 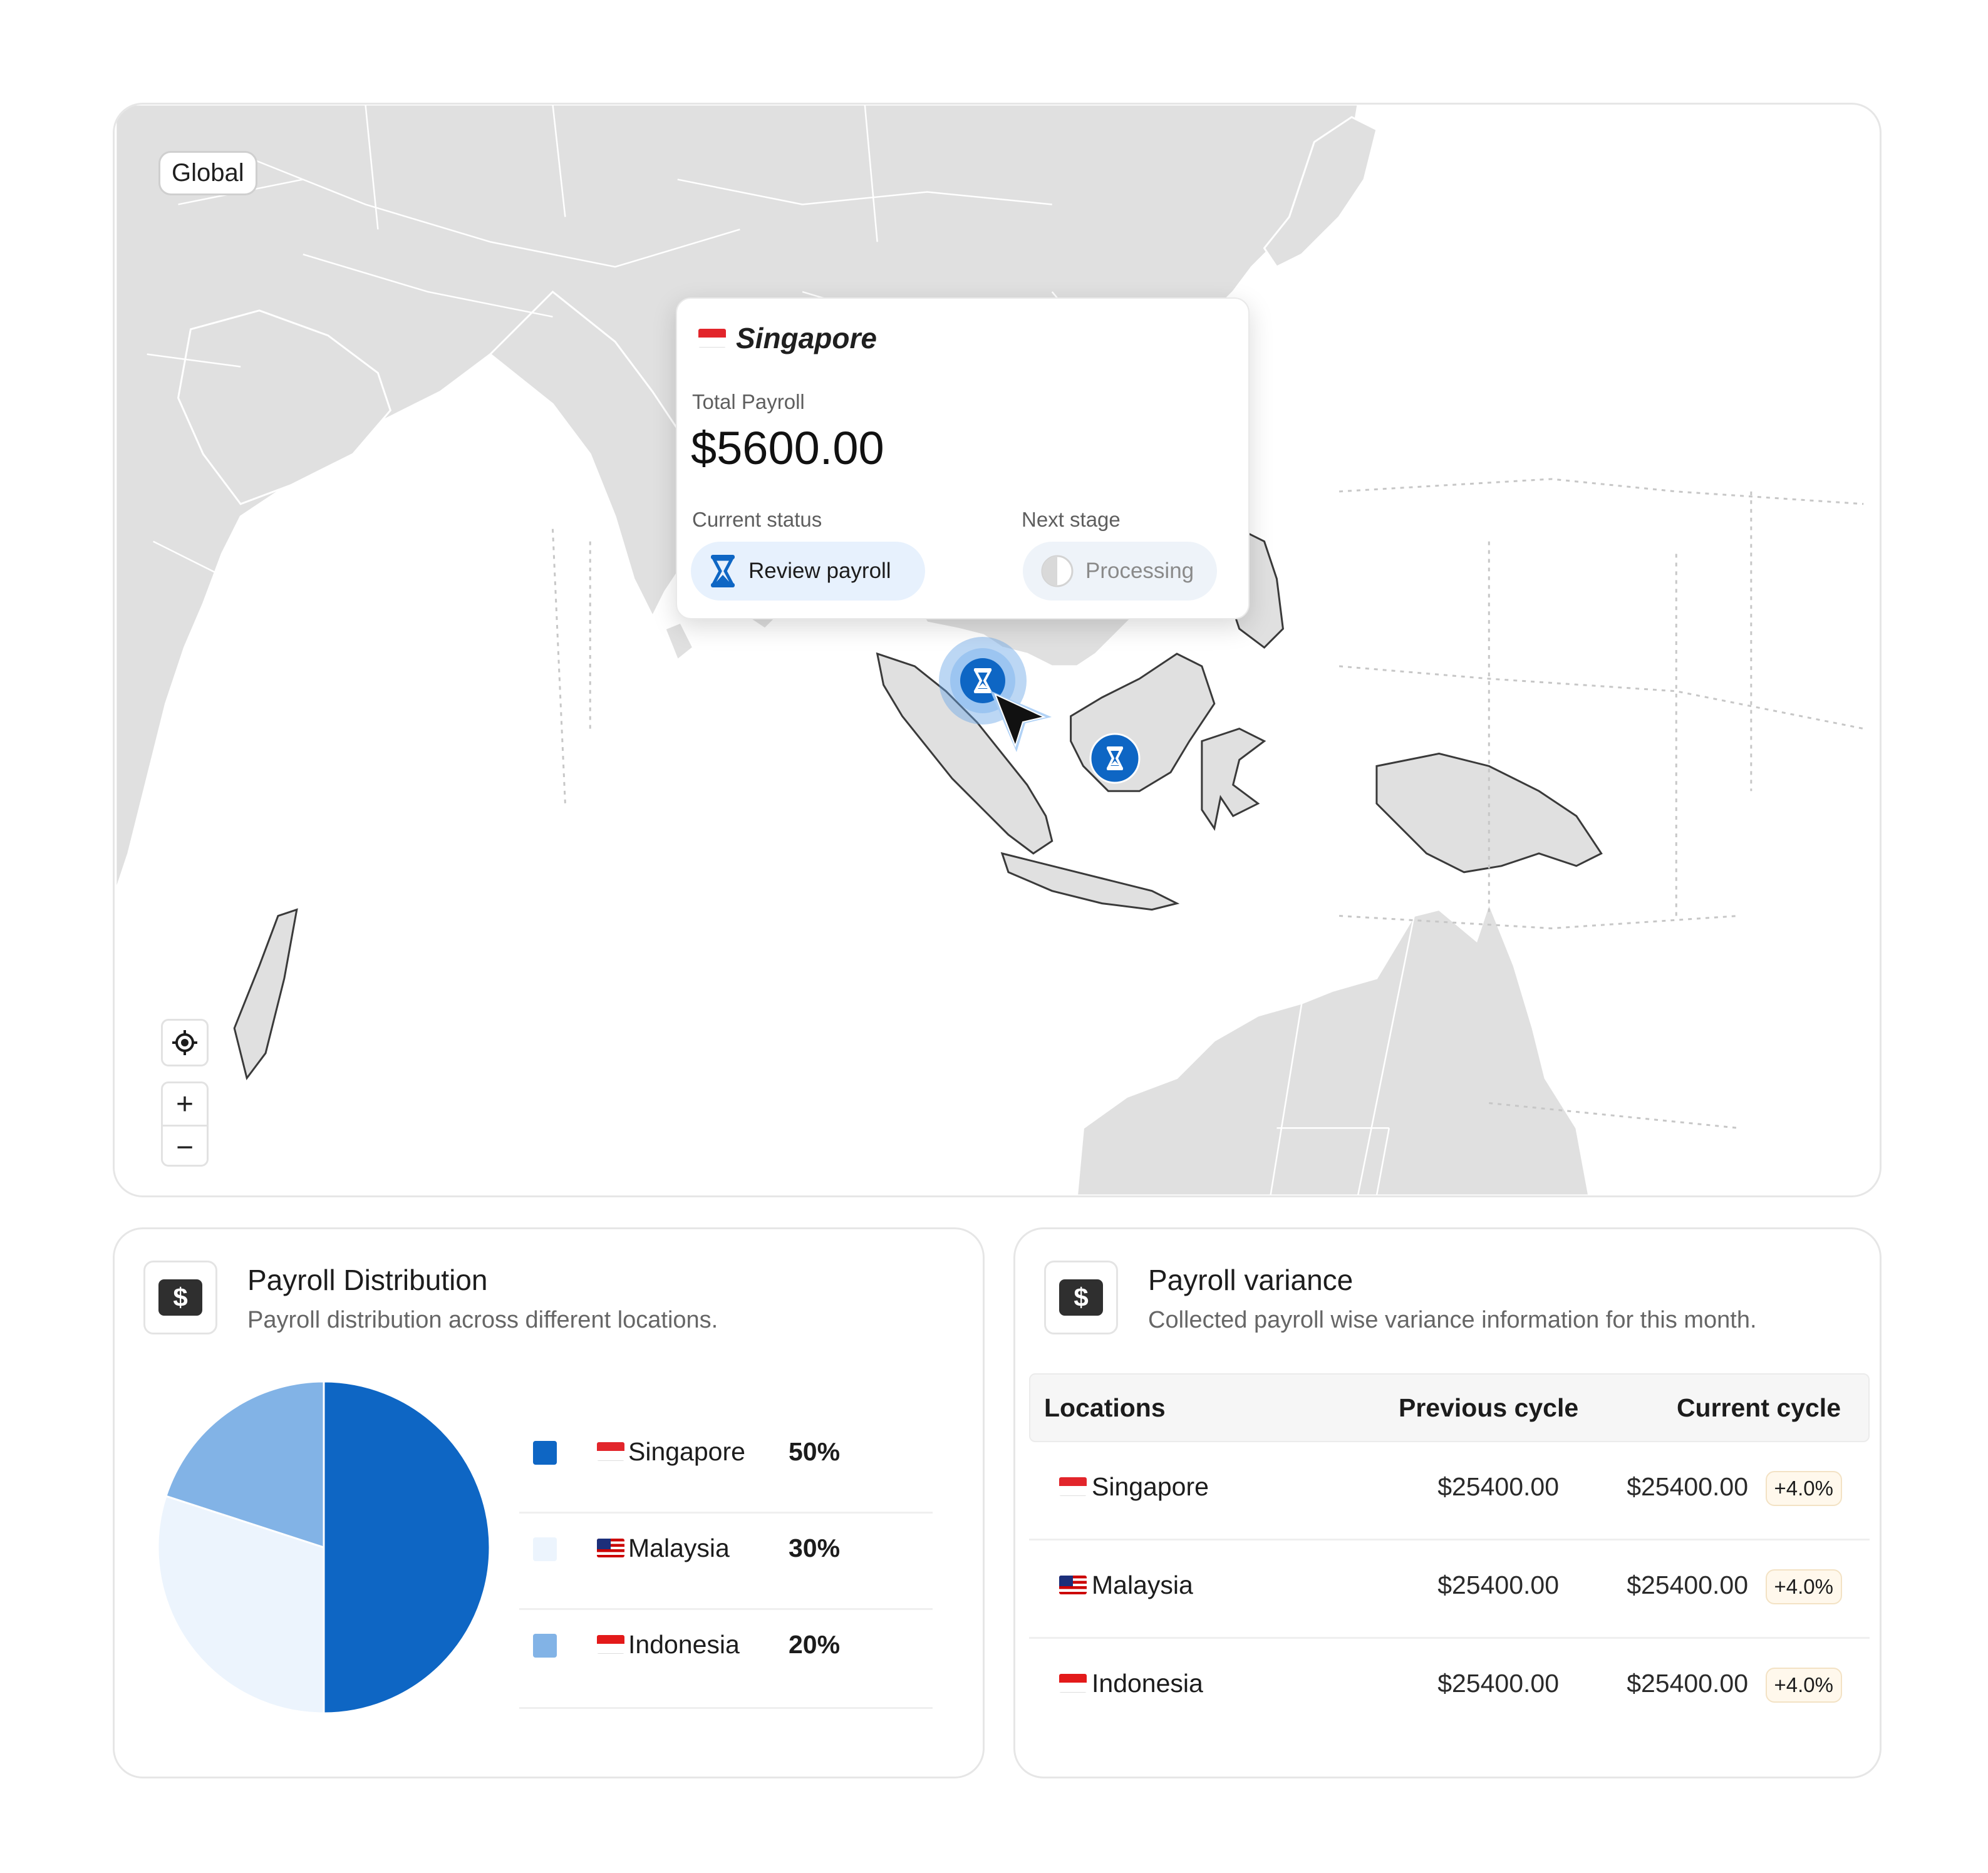 I want to click on zoom-in-button: +, so click(x=185, y=1104).